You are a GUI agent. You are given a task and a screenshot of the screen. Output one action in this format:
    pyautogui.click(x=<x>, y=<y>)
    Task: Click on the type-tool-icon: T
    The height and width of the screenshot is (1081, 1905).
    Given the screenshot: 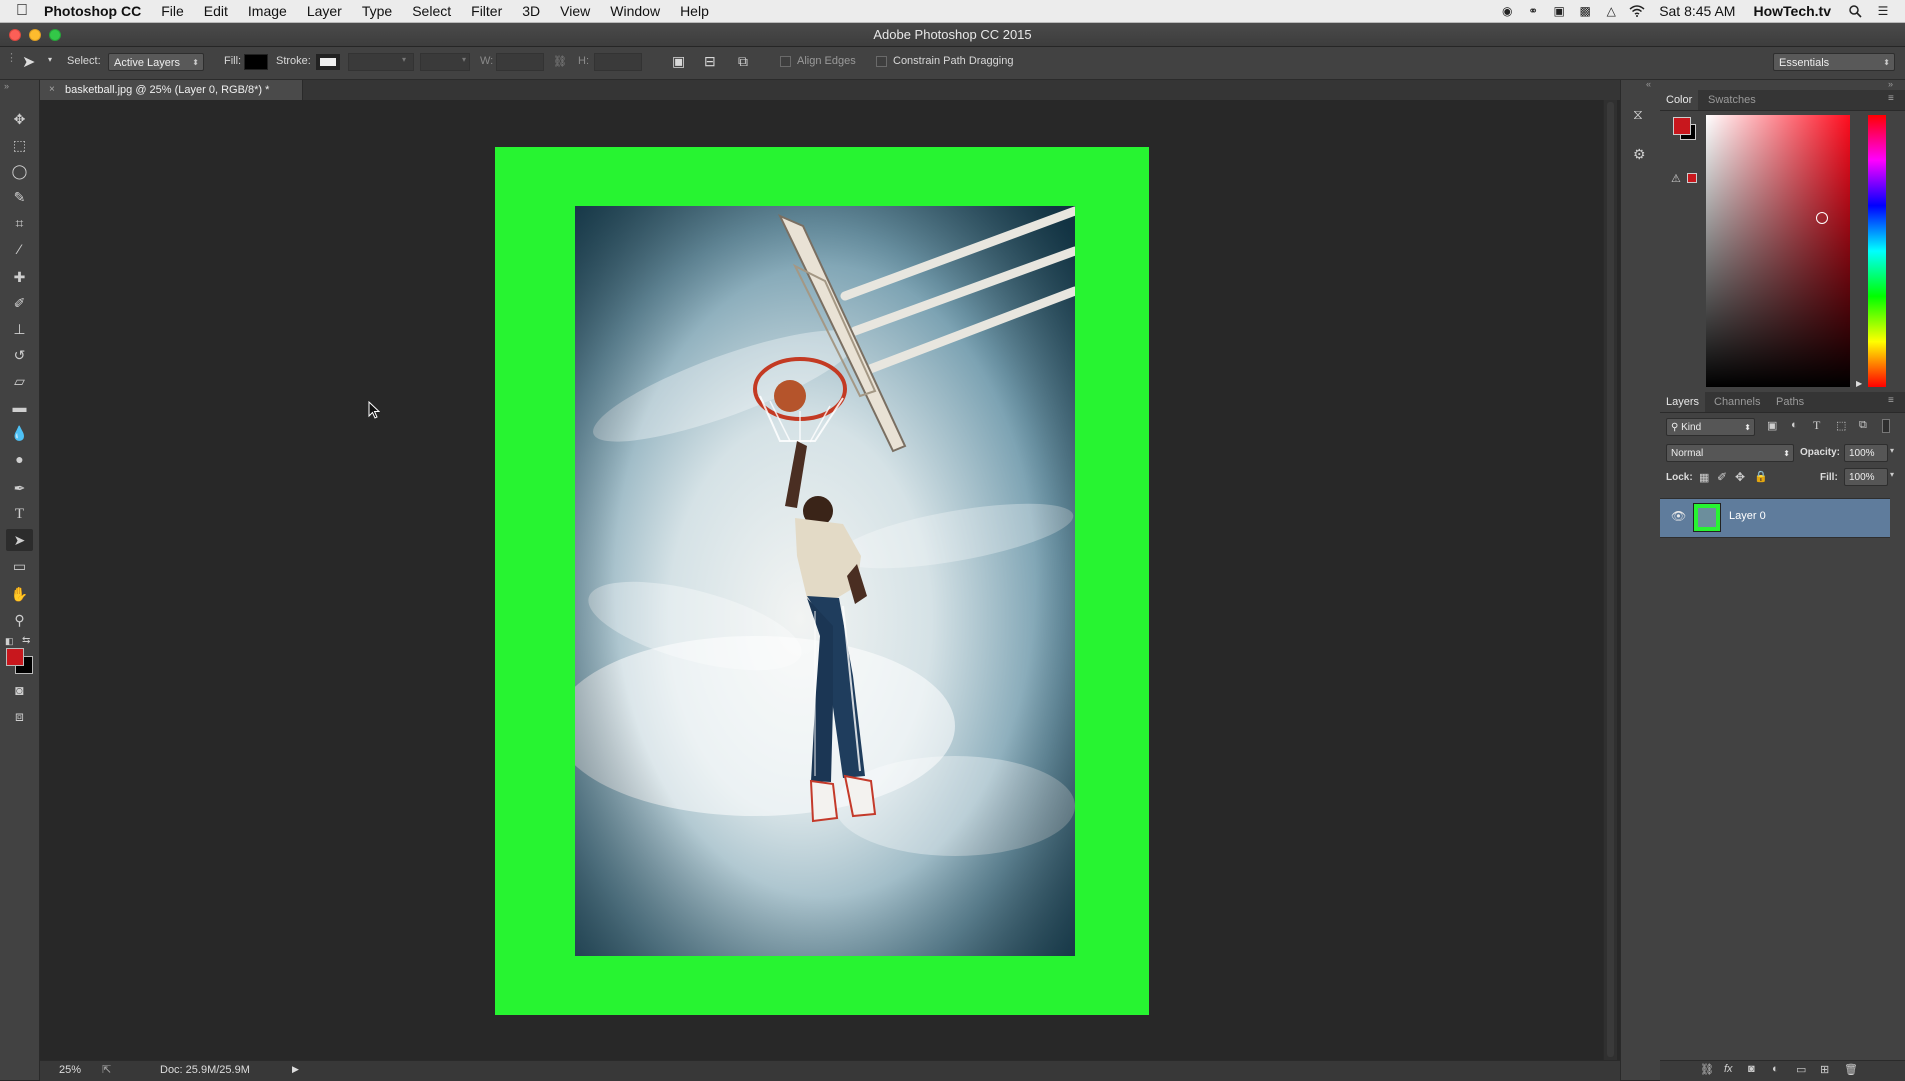 What is the action you would take?
    pyautogui.click(x=19, y=514)
    